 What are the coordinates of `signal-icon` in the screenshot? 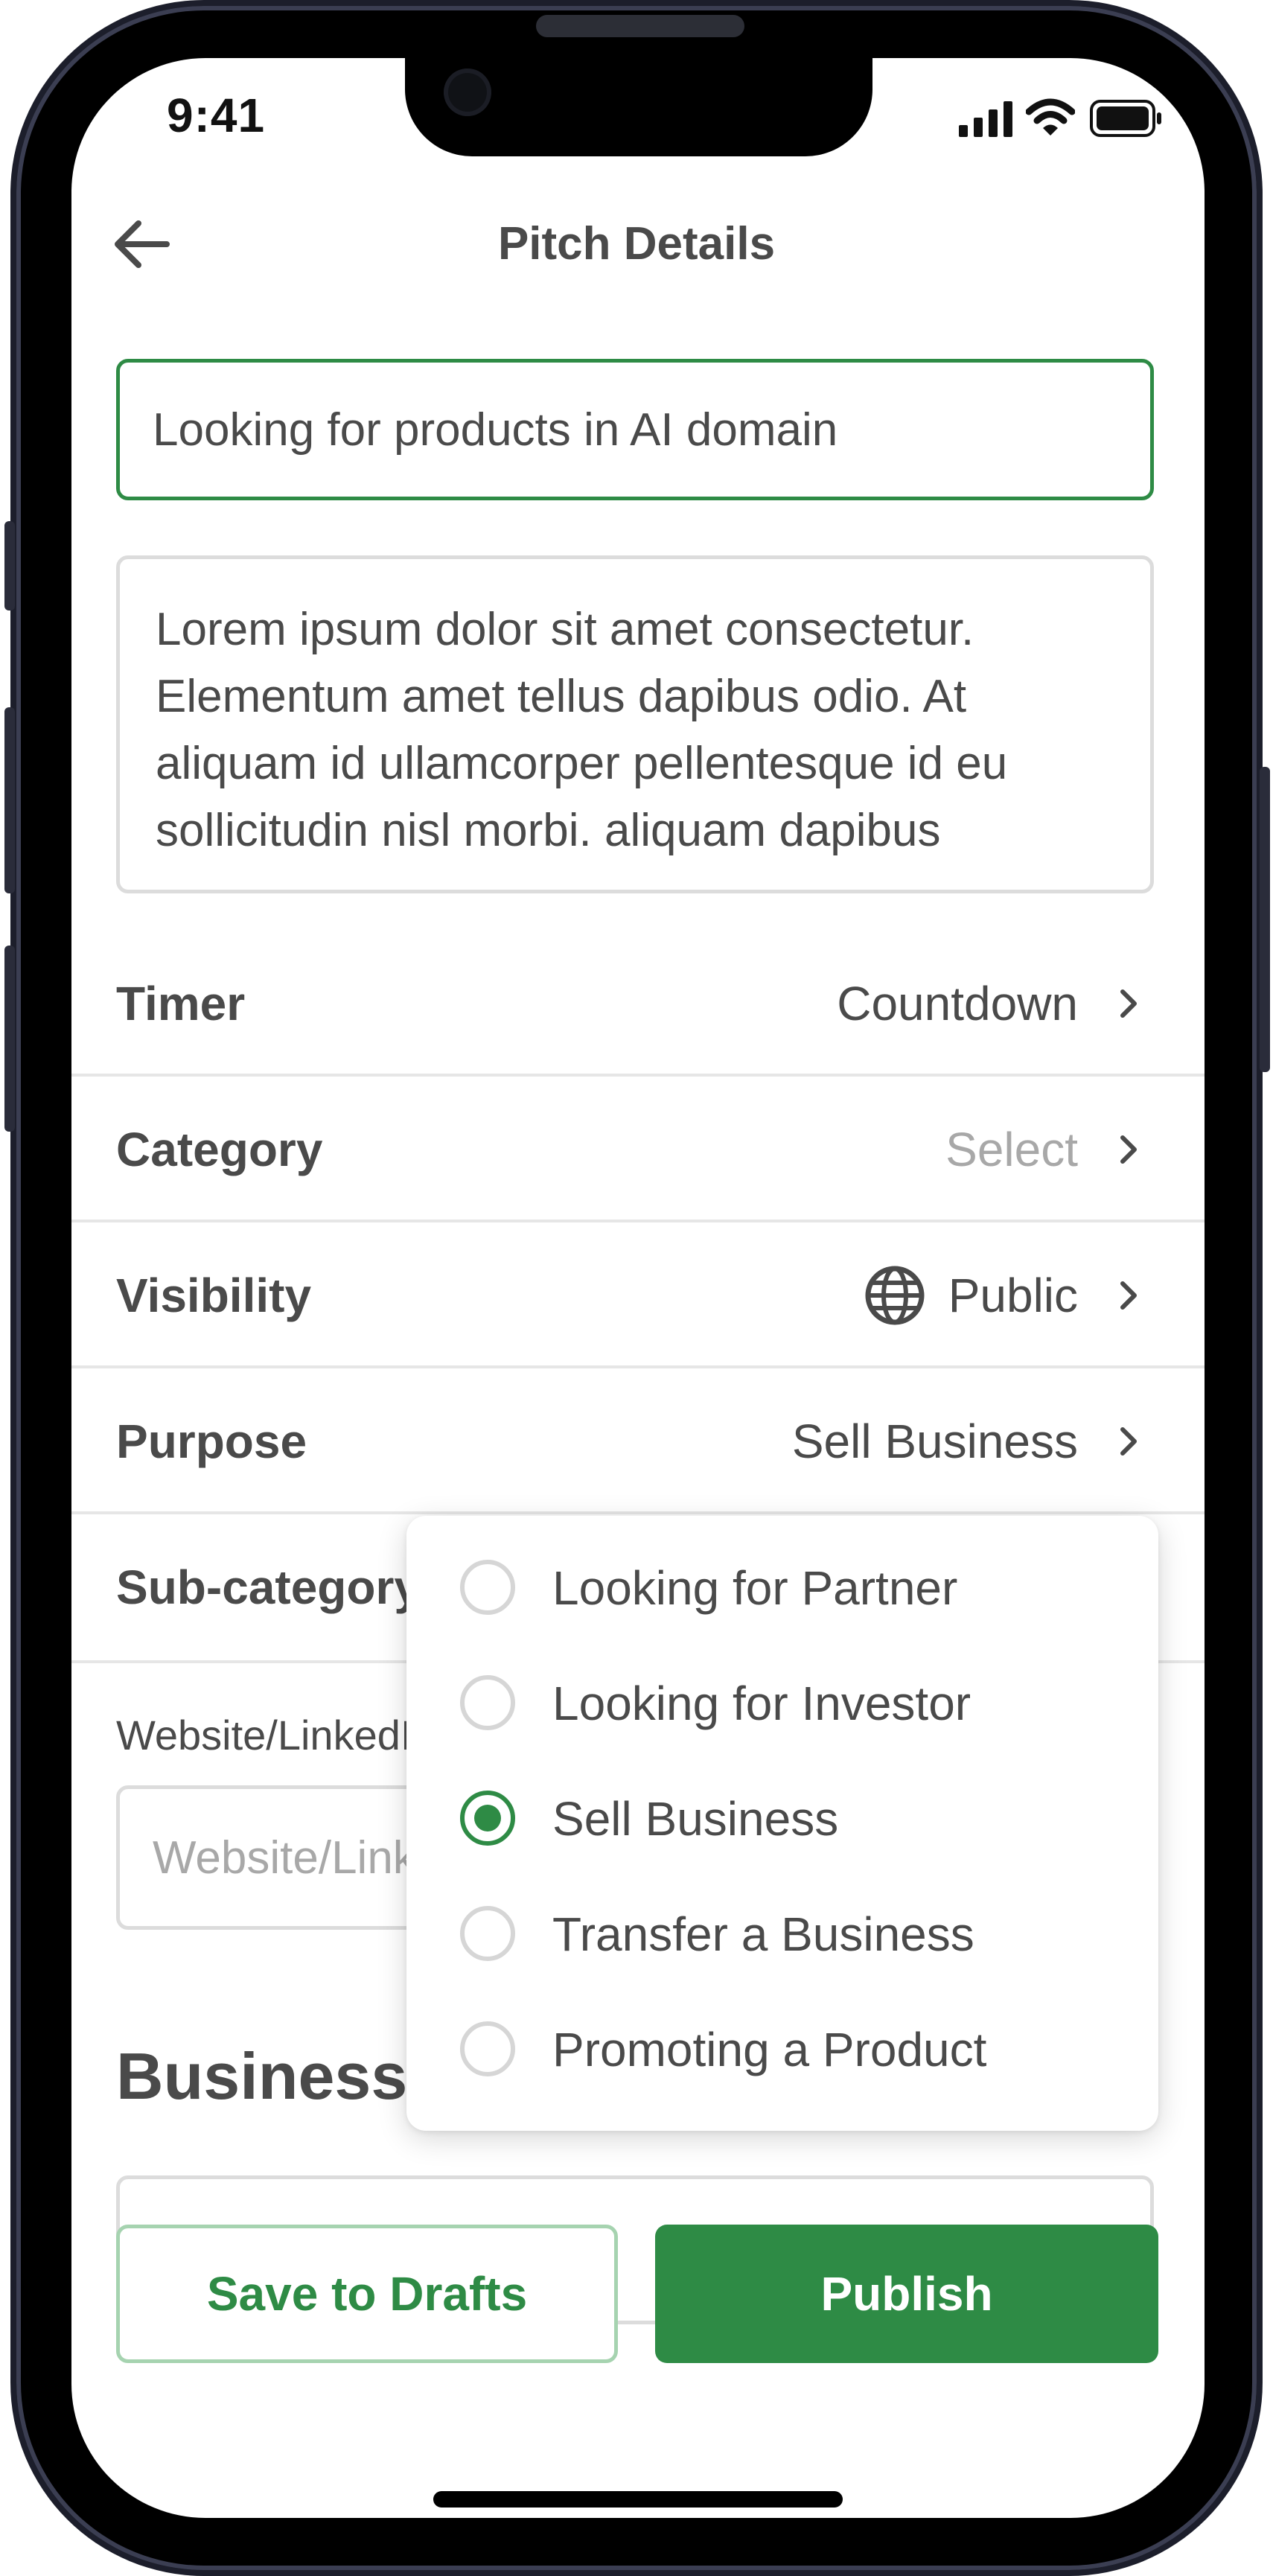 It's located at (986, 119).